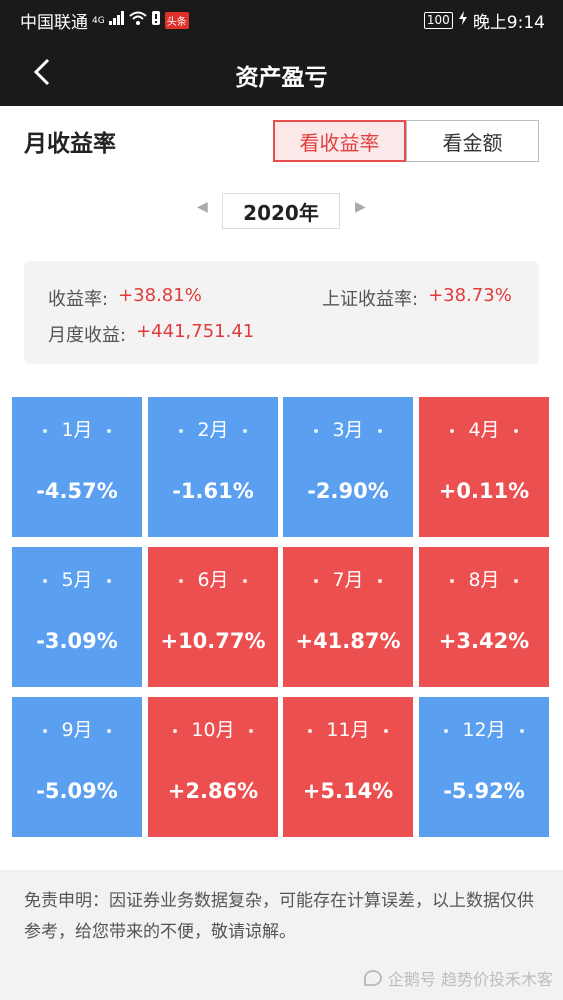 The image size is (563, 1000). I want to click on month-label: 12月, so click(484, 728).